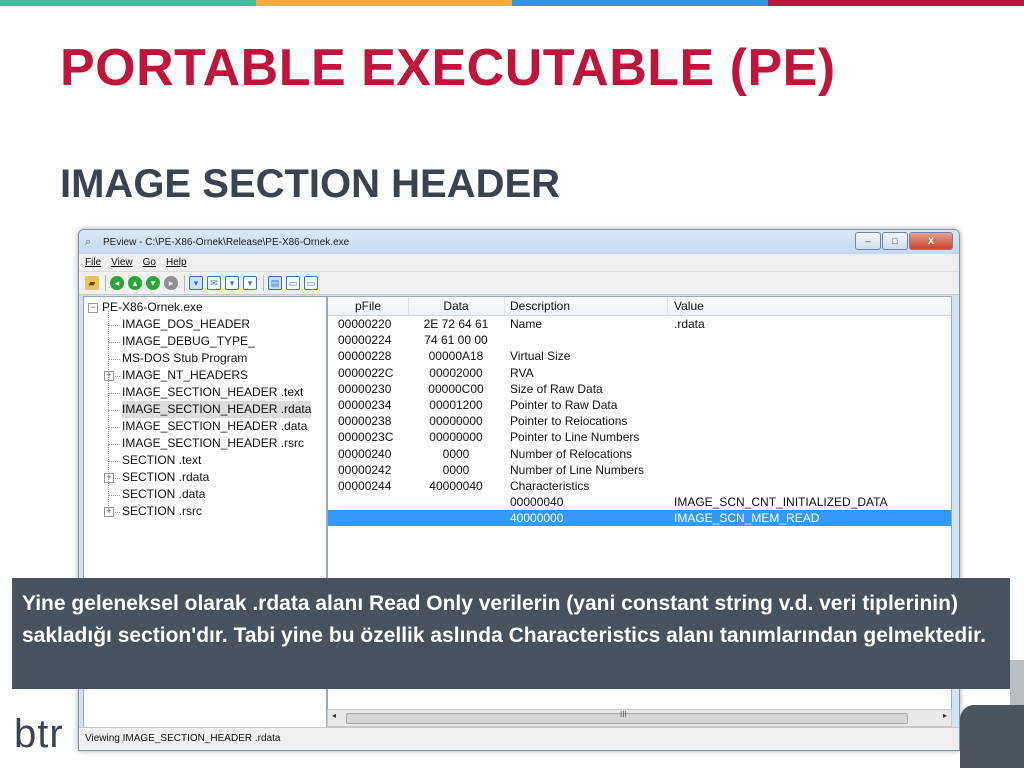 Image resolution: width=1024 pixels, height=768 pixels. I want to click on word-view-icon: ▭, so click(293, 283).